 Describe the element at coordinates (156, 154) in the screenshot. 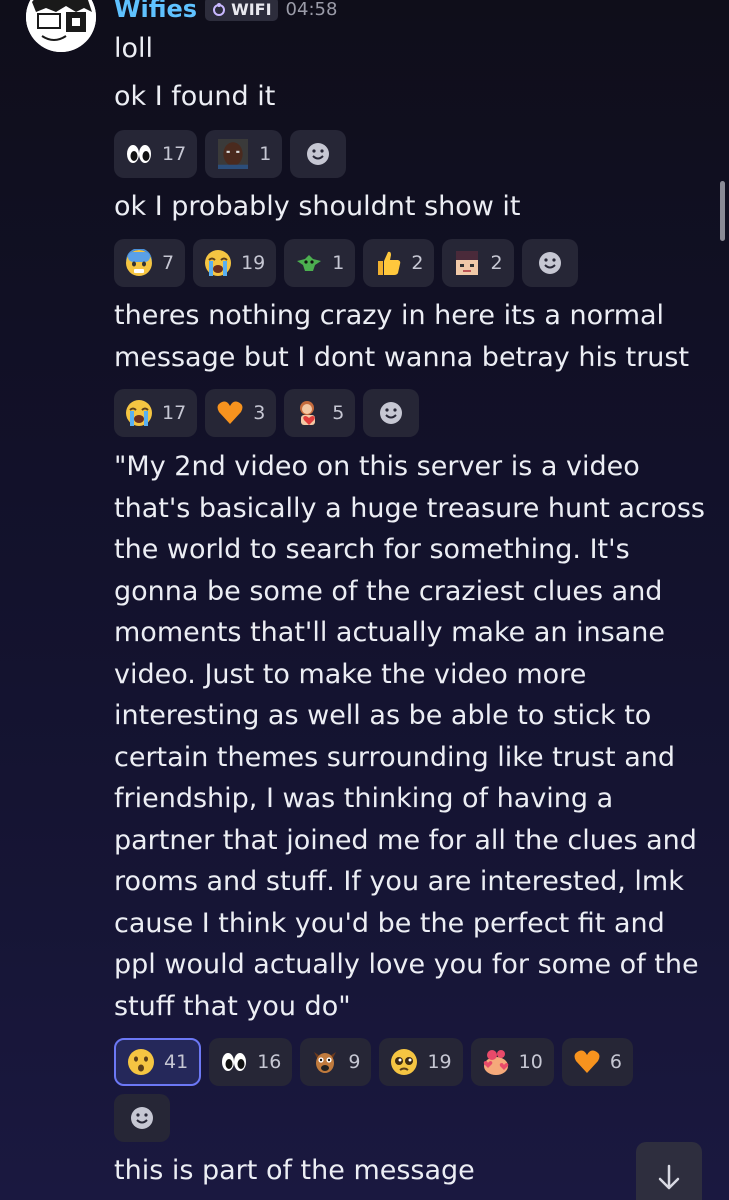

I see `reaction-eyes: 17` at that location.